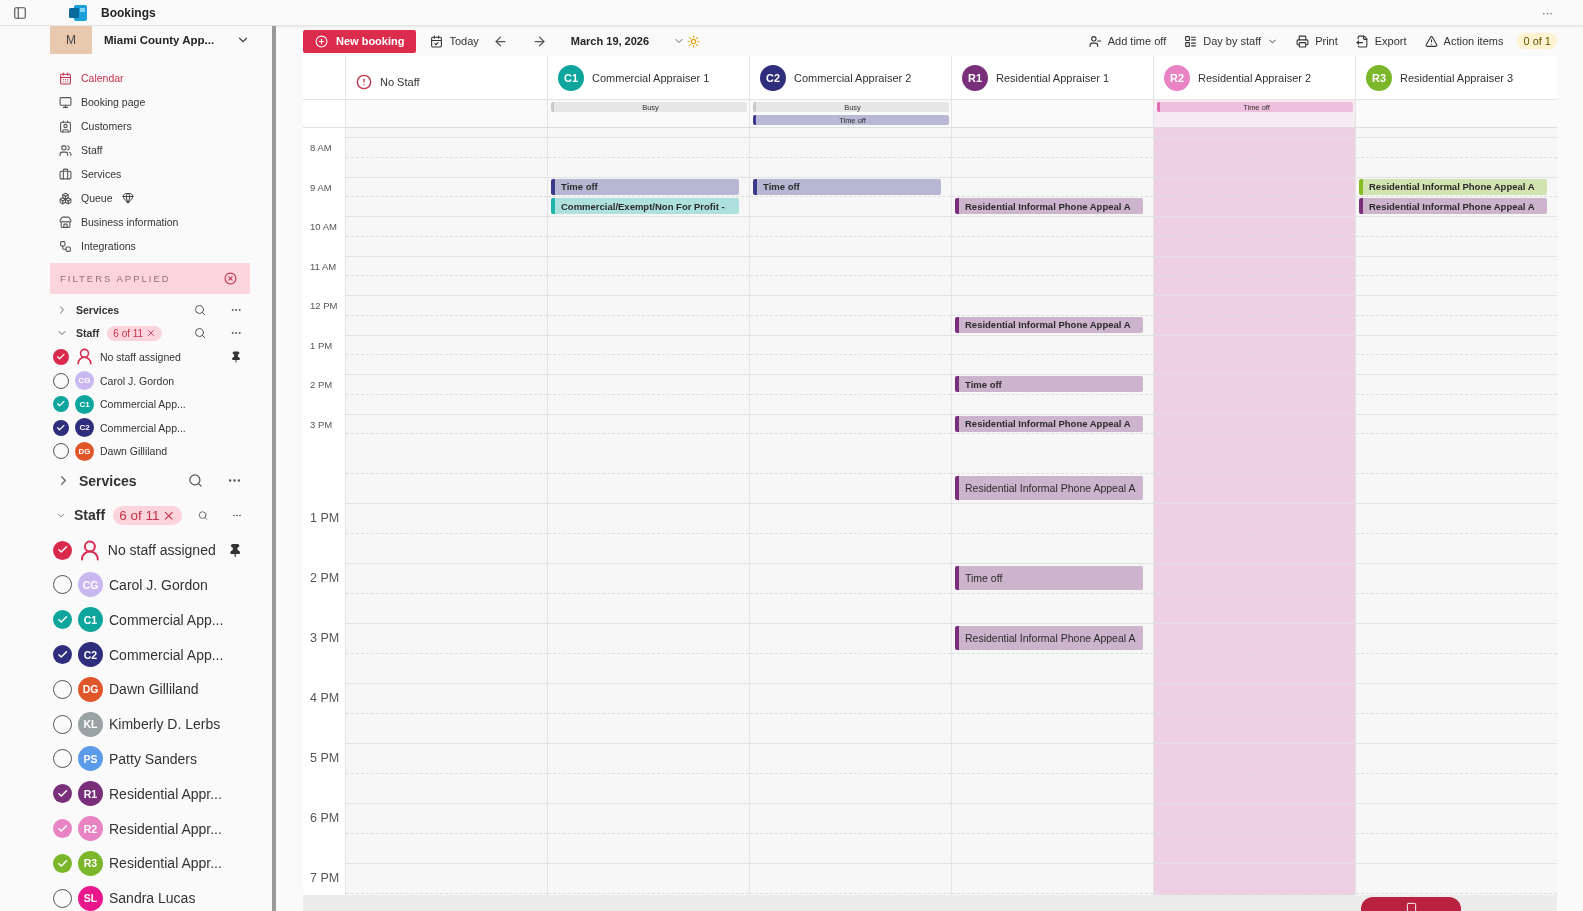 This screenshot has height=911, width=1583. What do you see at coordinates (930, 903) in the screenshot?
I see `scrollbar` at bounding box center [930, 903].